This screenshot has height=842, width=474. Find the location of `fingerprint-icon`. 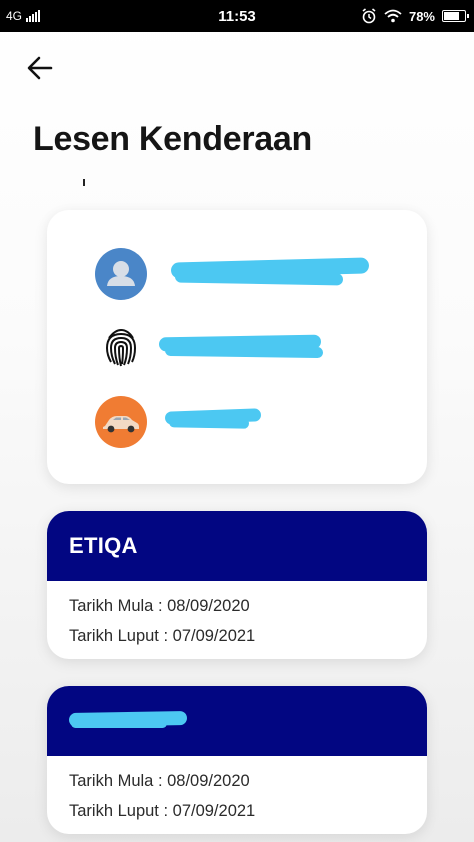

fingerprint-icon is located at coordinates (121, 347).